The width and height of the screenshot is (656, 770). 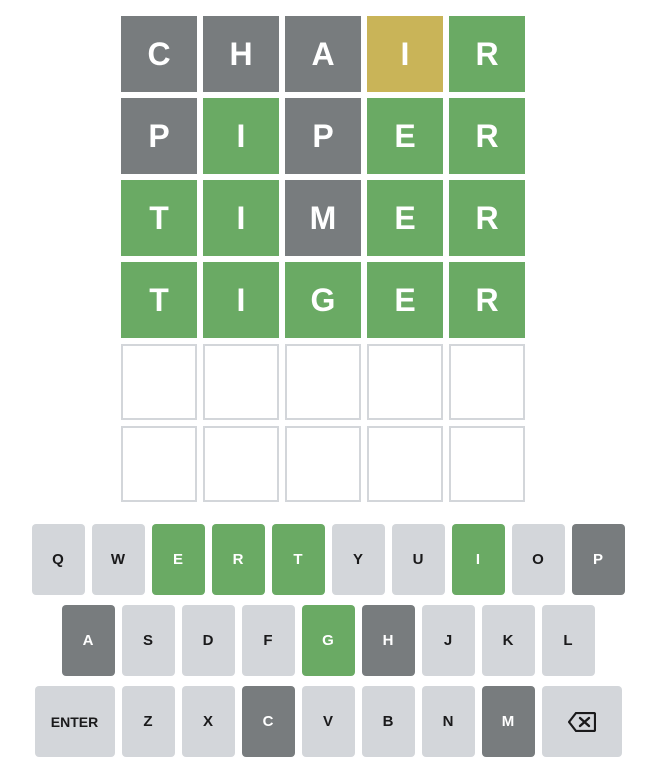 I want to click on key-r: R, so click(x=238, y=559).